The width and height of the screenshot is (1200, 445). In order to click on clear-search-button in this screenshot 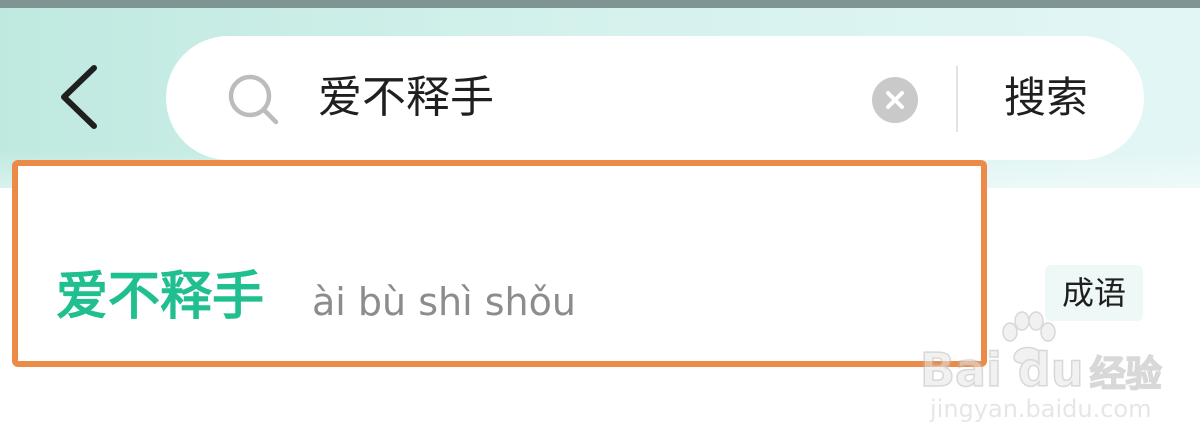, I will do `click(895, 100)`.